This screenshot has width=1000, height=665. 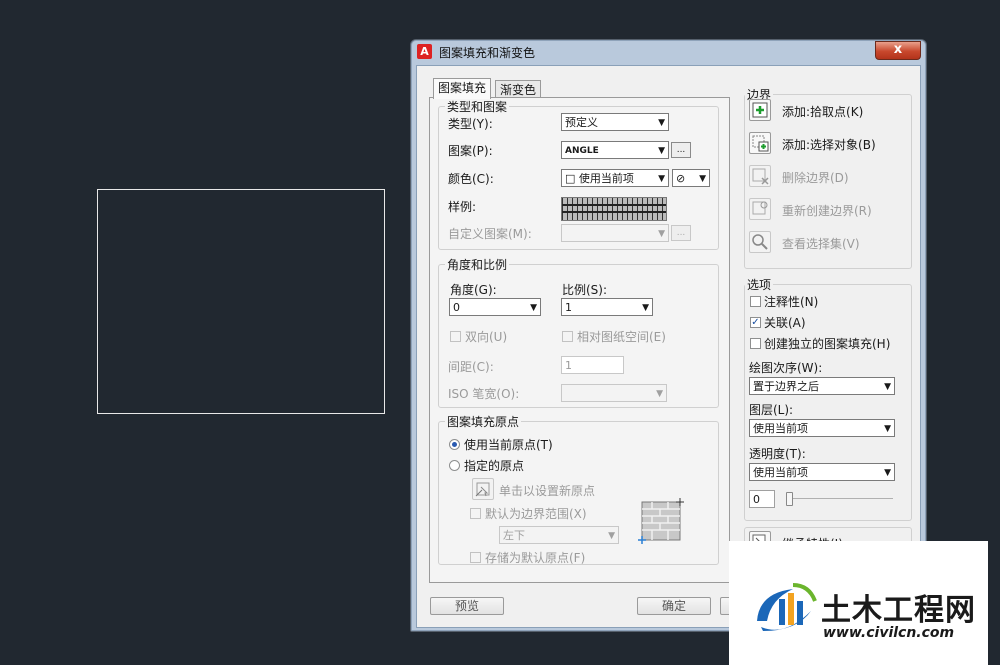 I want to click on close-button: x, so click(x=898, y=50).